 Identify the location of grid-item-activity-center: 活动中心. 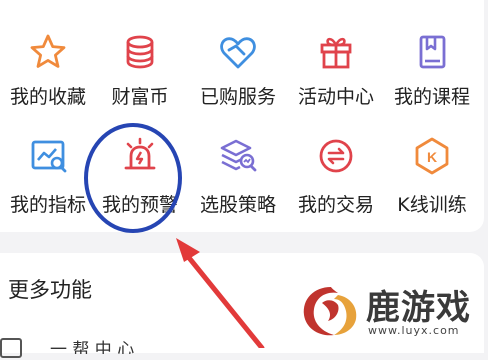
(336, 78).